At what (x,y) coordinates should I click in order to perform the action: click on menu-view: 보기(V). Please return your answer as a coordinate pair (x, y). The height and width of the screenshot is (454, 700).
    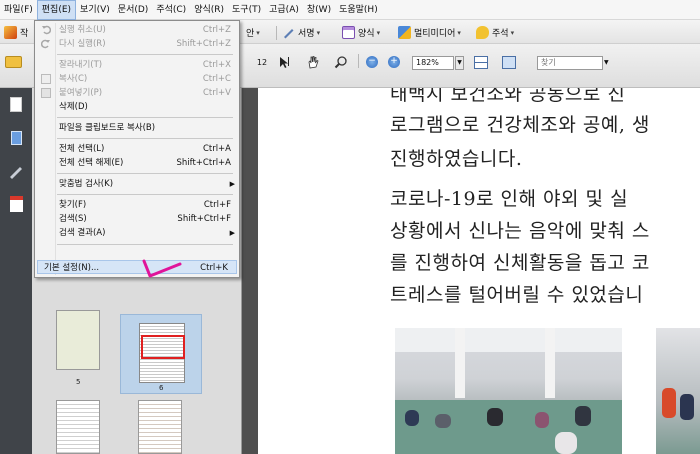
    Looking at the image, I should click on (95, 10).